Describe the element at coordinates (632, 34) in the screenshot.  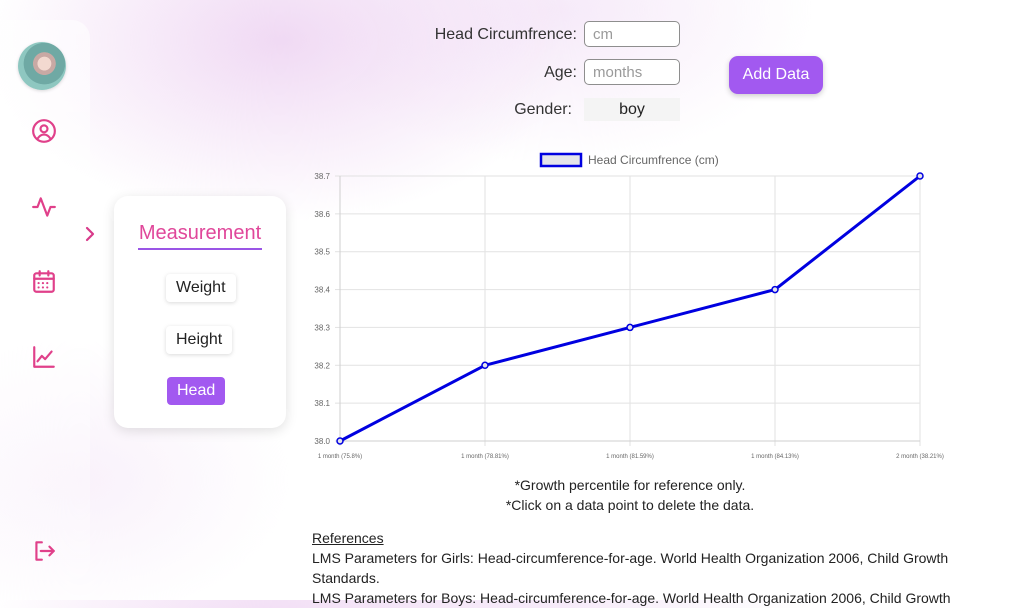
I see `head-circumference-input` at that location.